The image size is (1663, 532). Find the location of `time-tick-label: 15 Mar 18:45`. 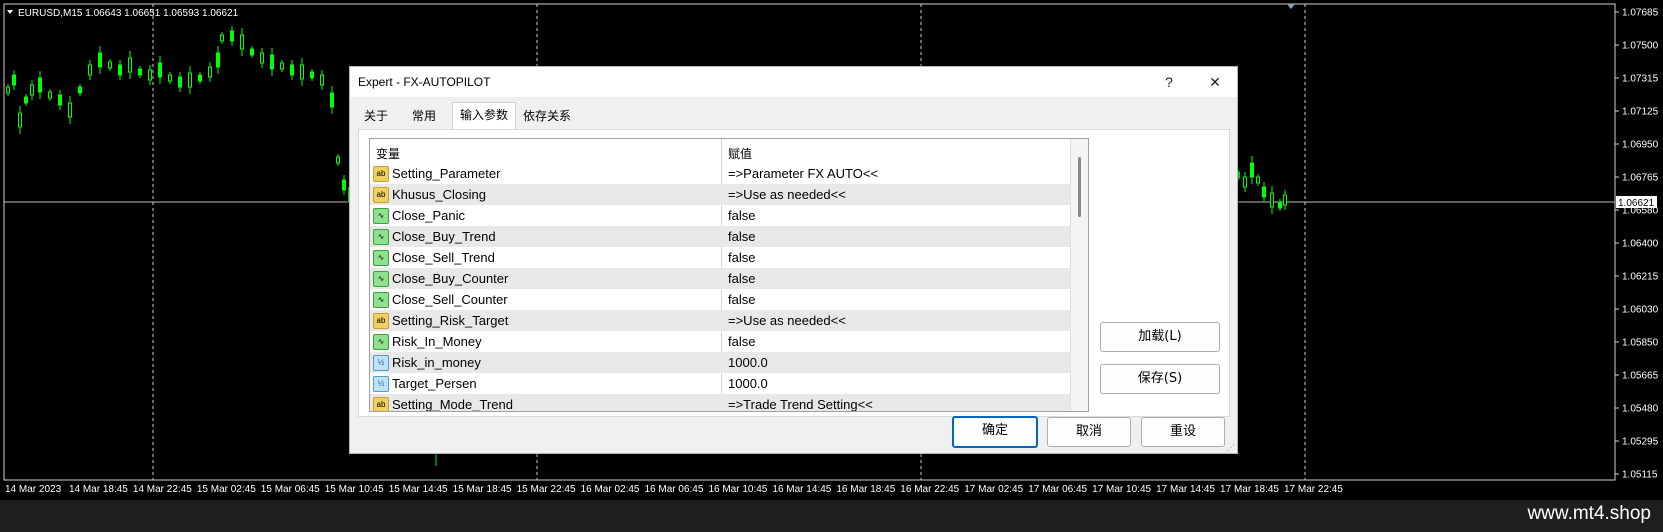

time-tick-label: 15 Mar 18:45 is located at coordinates (482, 489).